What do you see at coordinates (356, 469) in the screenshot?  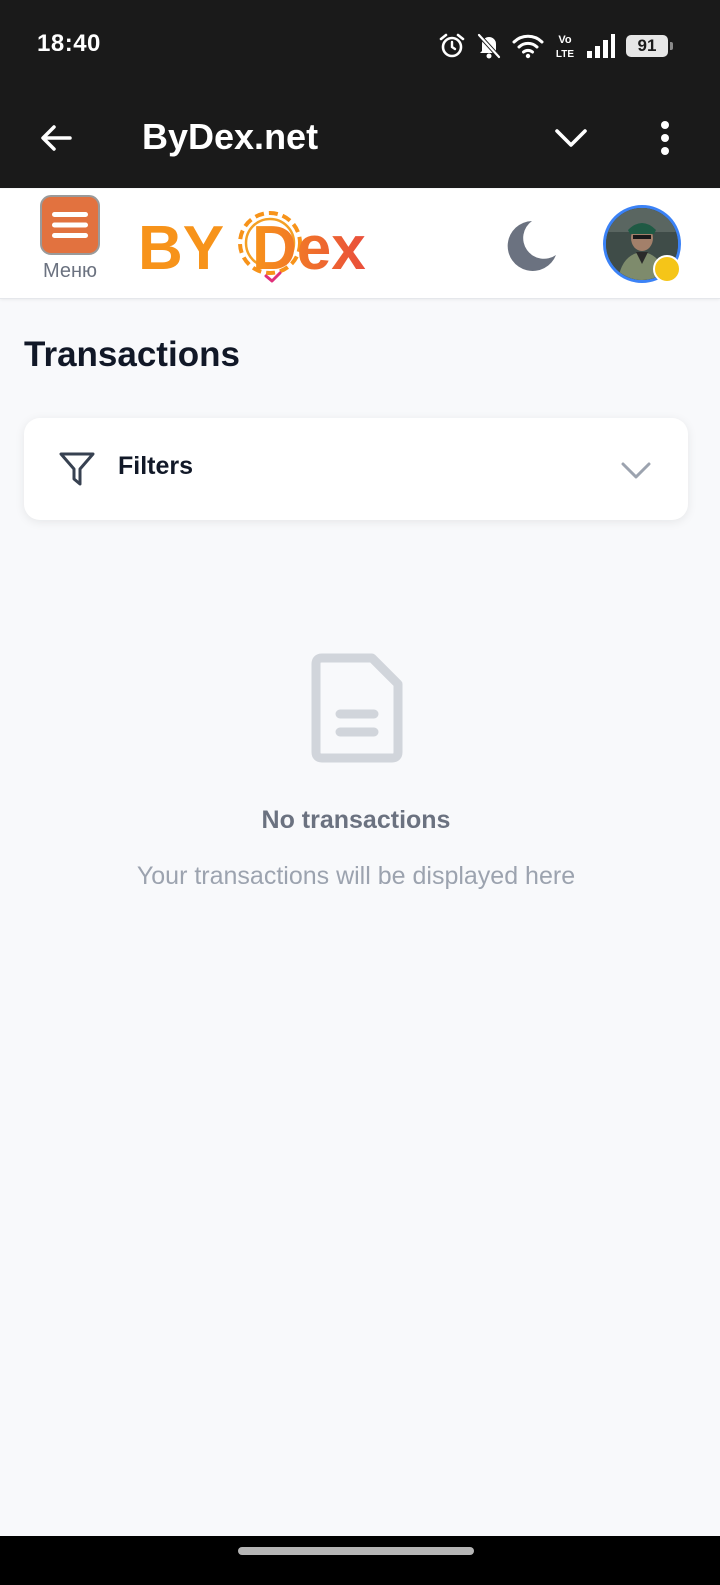 I see `filters-toggle: Filters` at bounding box center [356, 469].